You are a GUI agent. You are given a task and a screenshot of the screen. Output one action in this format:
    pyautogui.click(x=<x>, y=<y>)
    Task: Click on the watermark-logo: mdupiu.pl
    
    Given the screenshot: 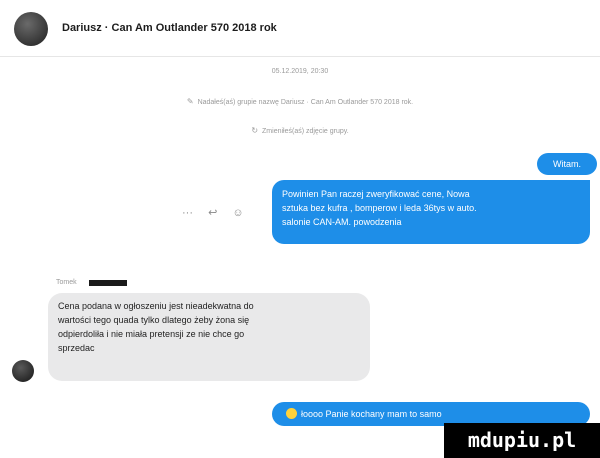 What is the action you would take?
    pyautogui.click(x=522, y=440)
    